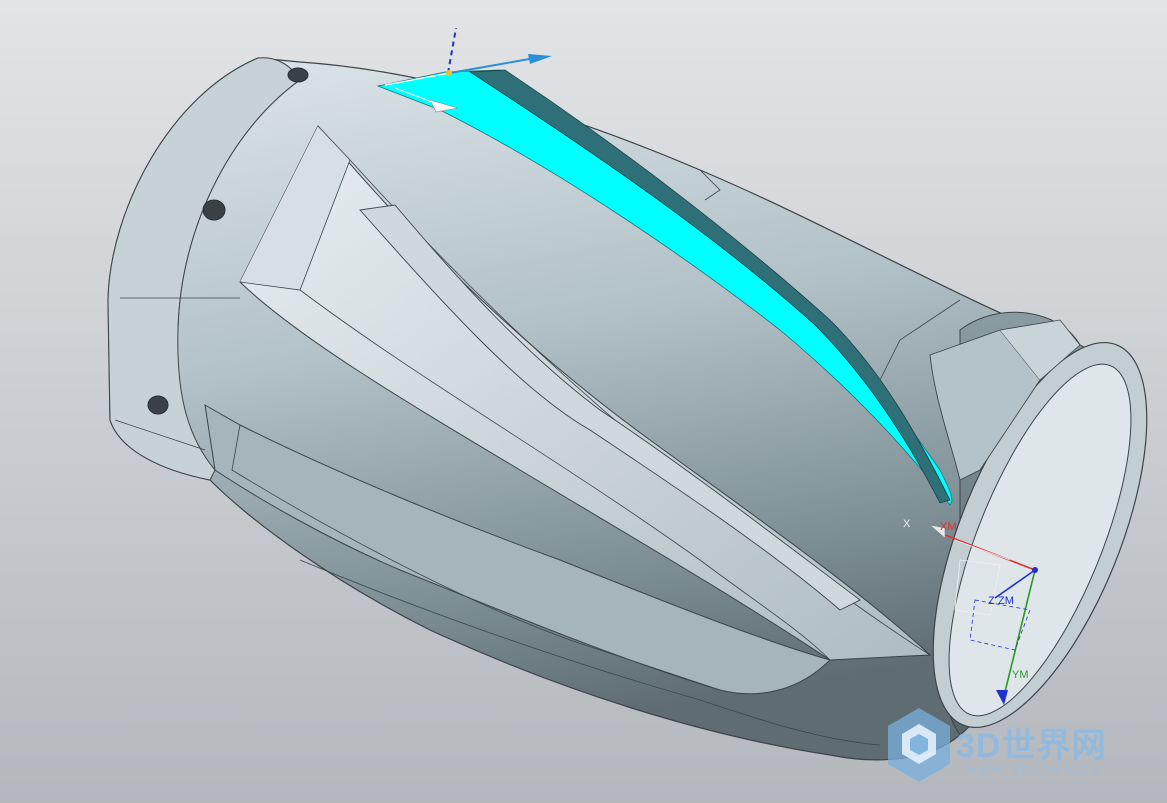  Describe the element at coordinates (1020, 675) in the screenshot. I see `axis-label-ym: YM` at that location.